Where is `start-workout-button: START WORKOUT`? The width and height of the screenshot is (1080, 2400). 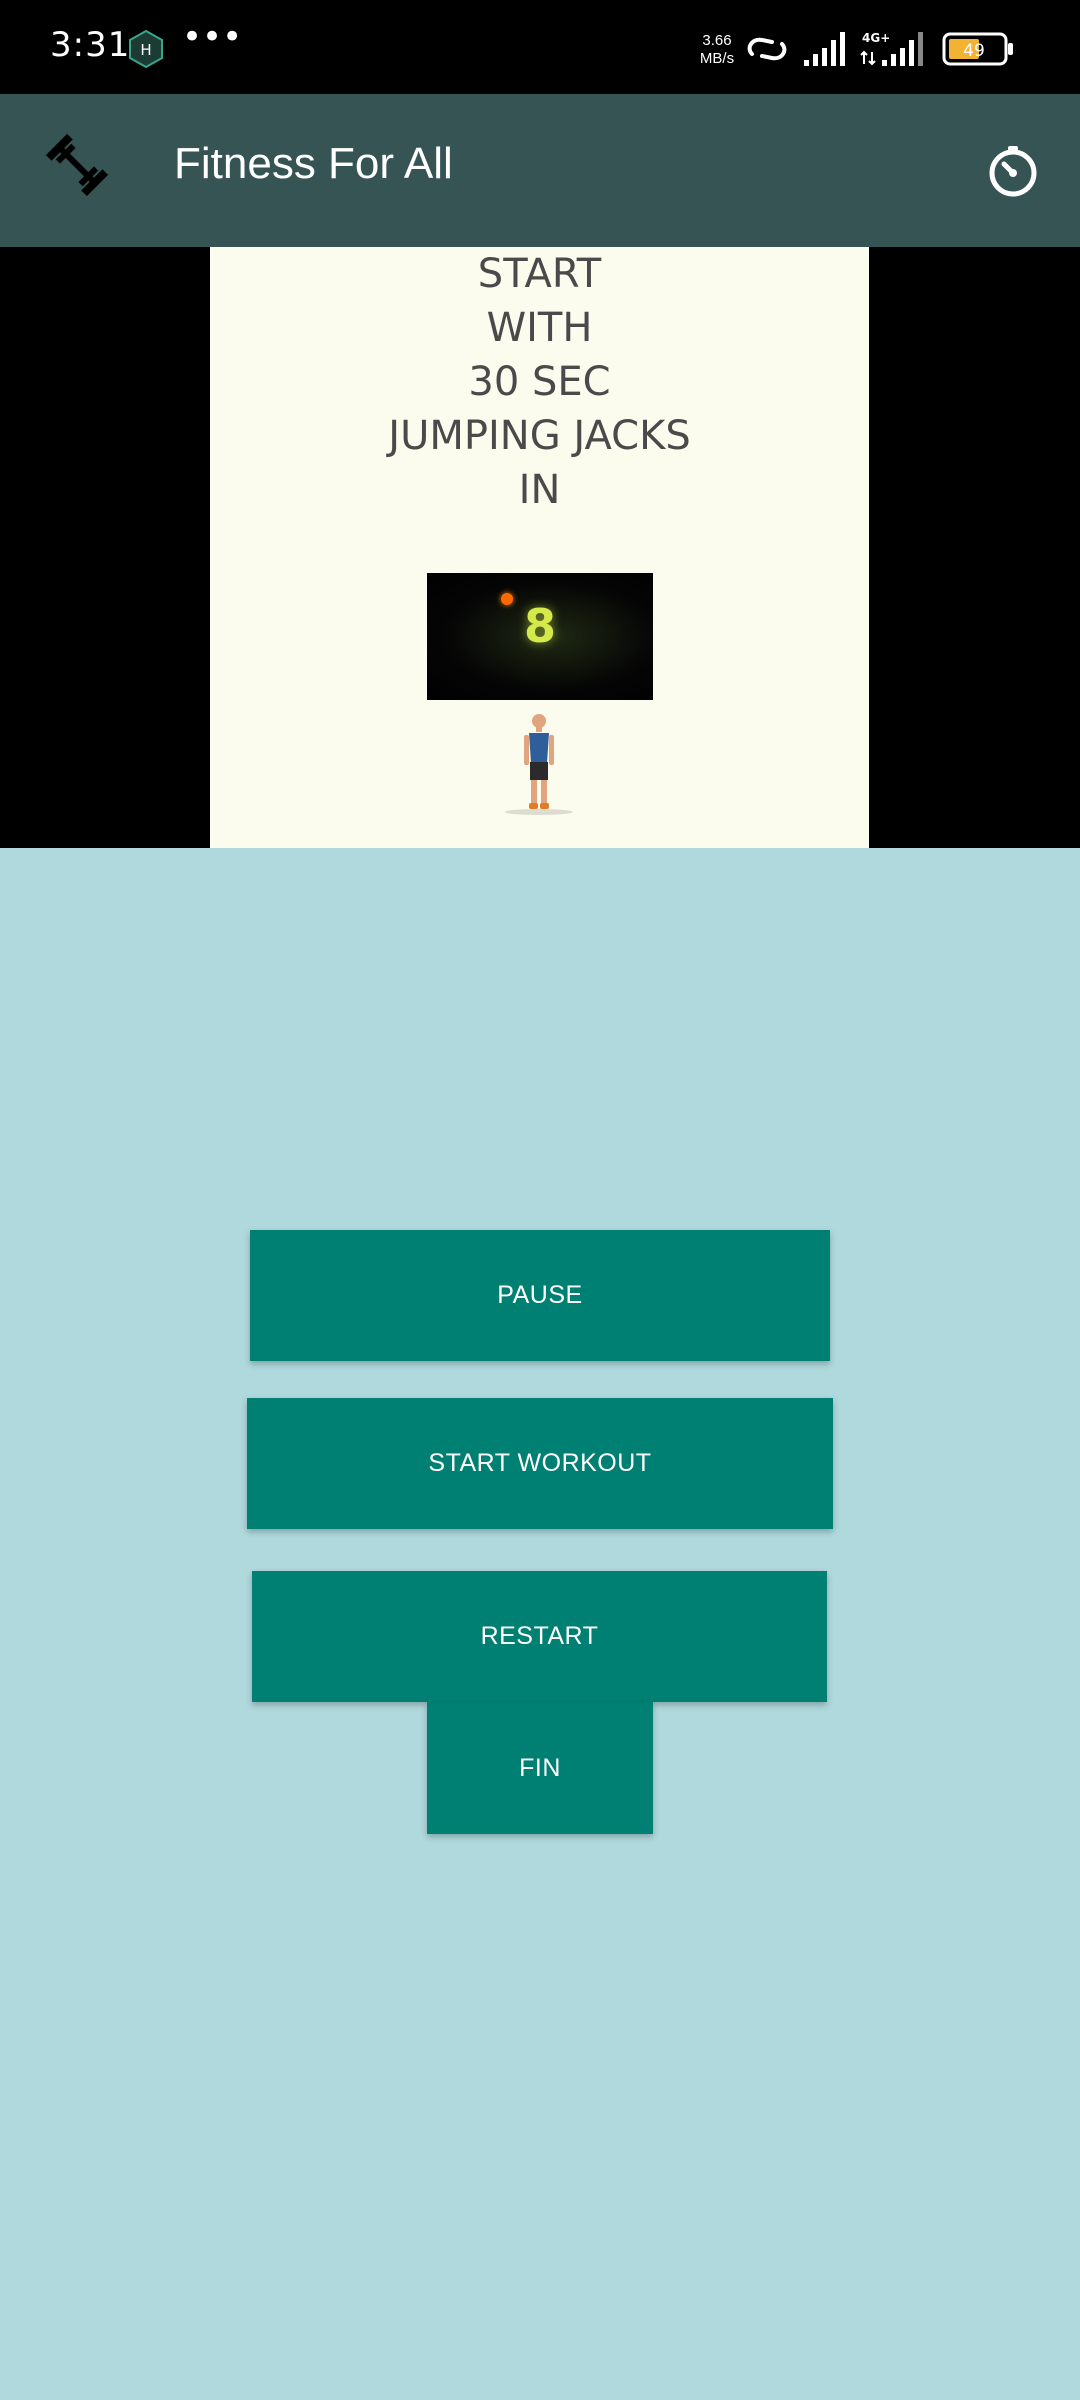 start-workout-button: START WORKOUT is located at coordinates (540, 1463).